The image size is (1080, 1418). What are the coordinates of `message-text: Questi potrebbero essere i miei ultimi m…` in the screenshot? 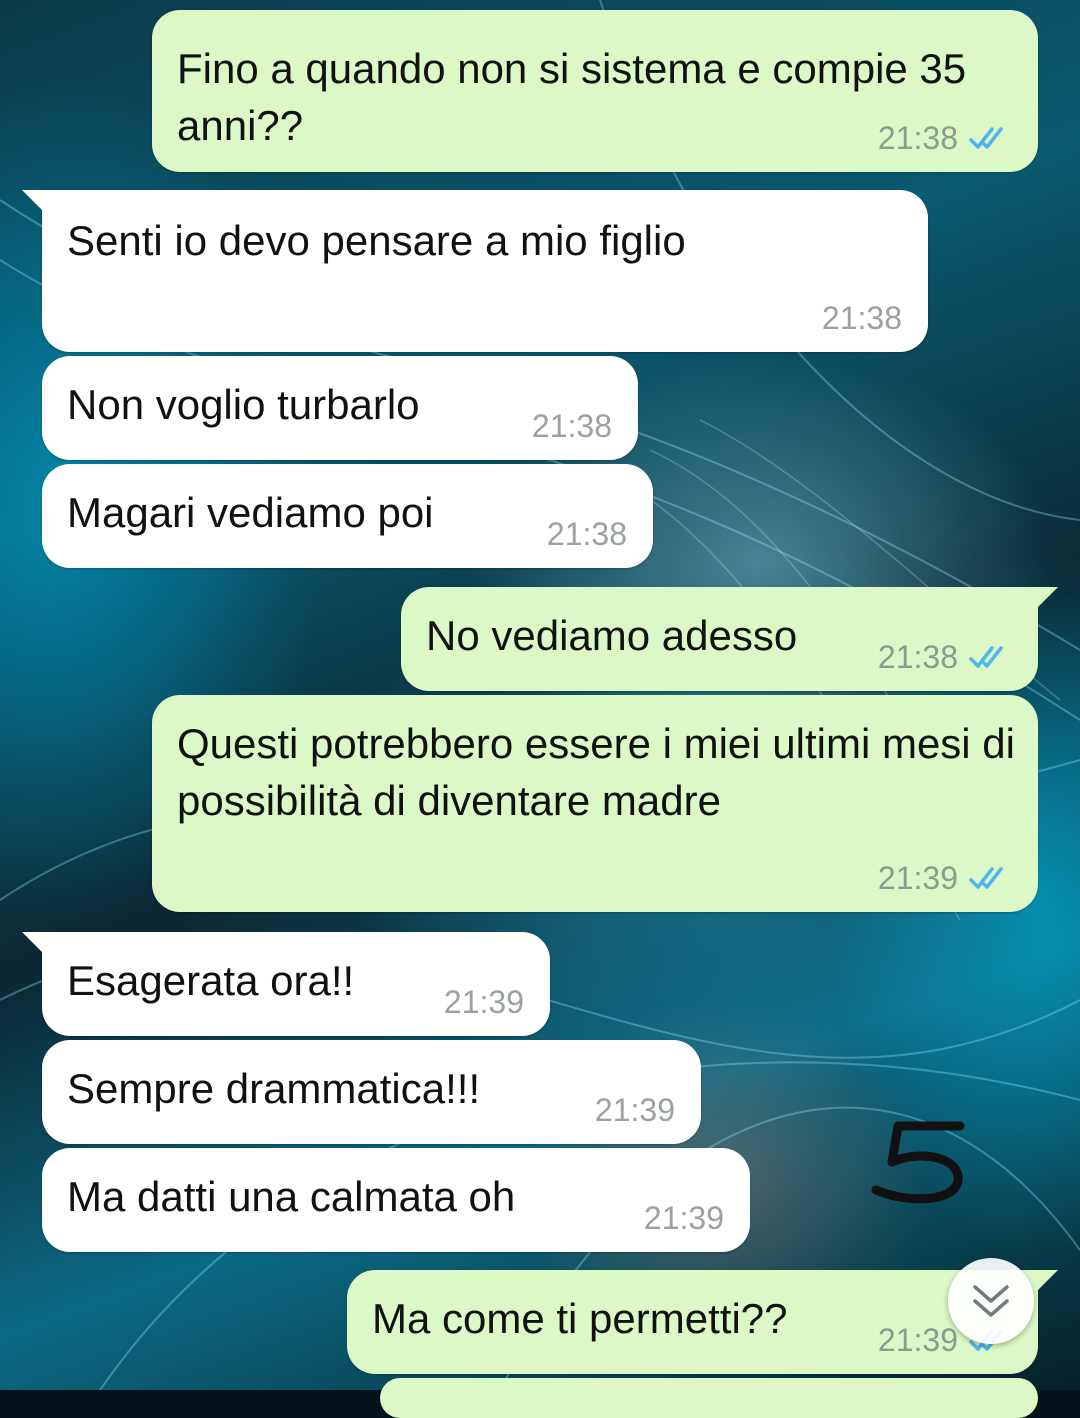 It's located at (602, 772).